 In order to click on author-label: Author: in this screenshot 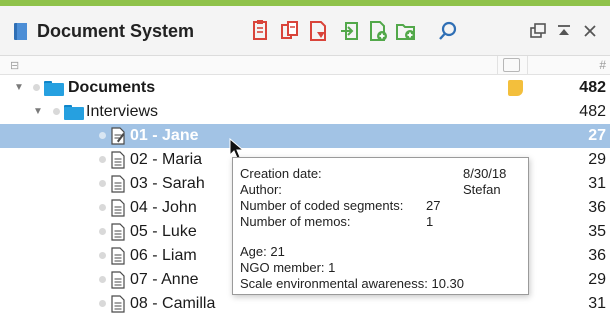, I will do `click(261, 189)`.